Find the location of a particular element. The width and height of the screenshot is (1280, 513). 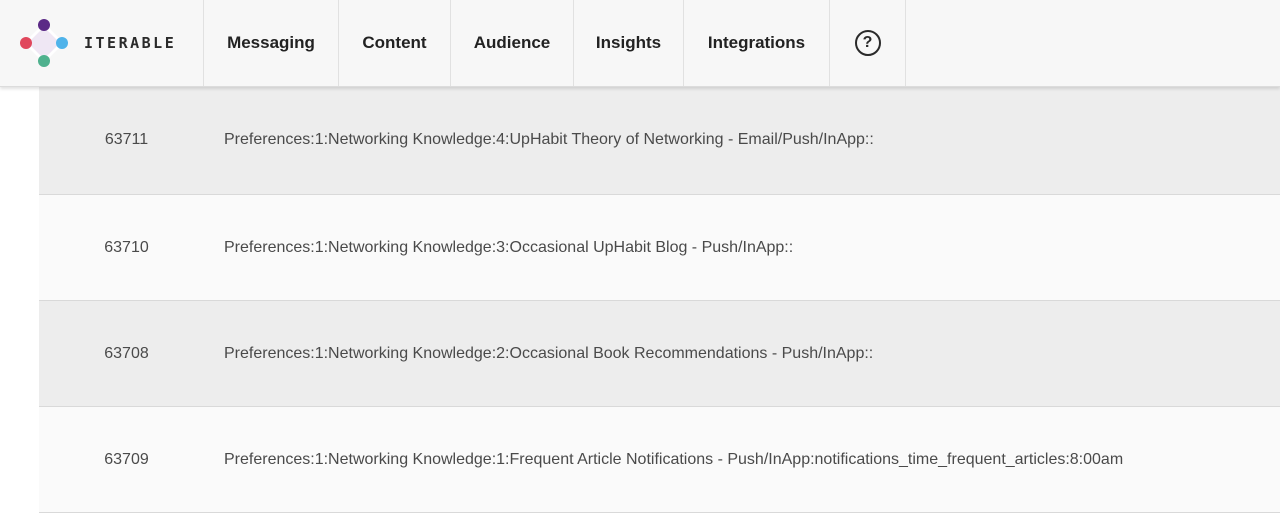

nav-help: ? is located at coordinates (868, 43).